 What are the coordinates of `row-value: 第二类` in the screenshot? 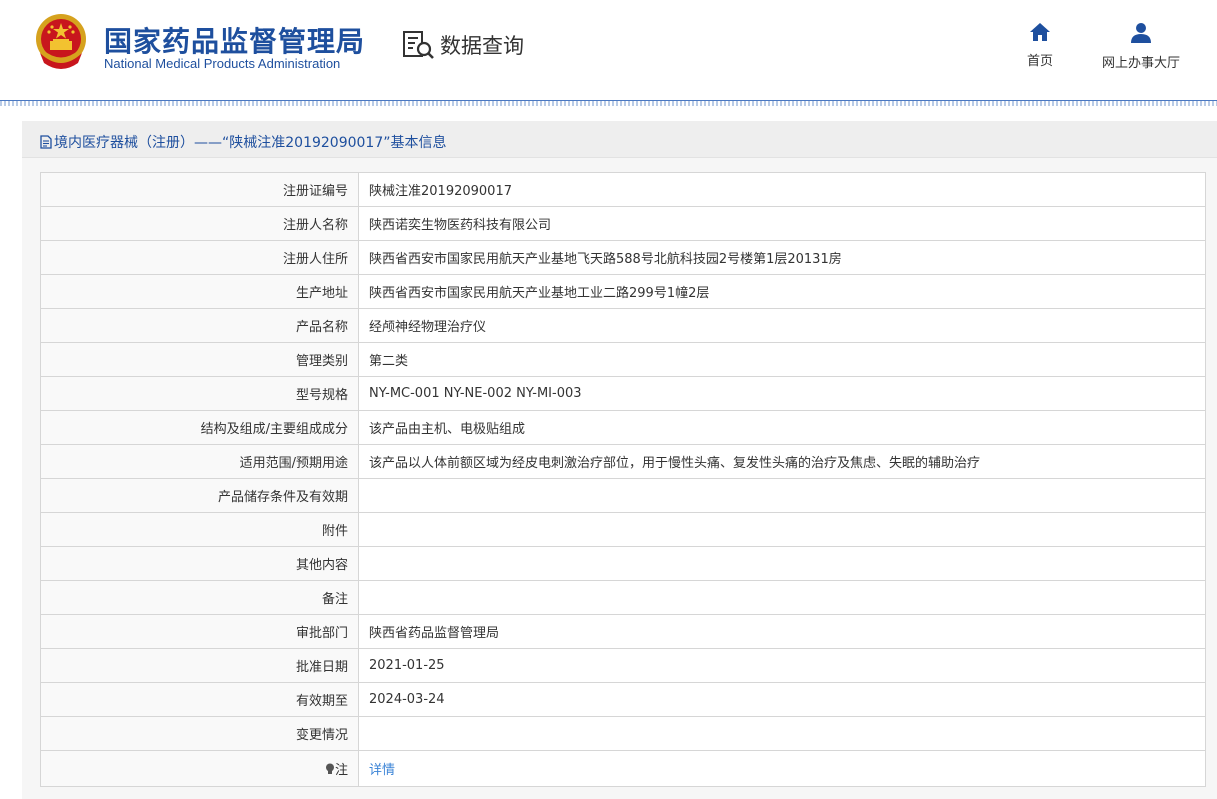 It's located at (782, 359).